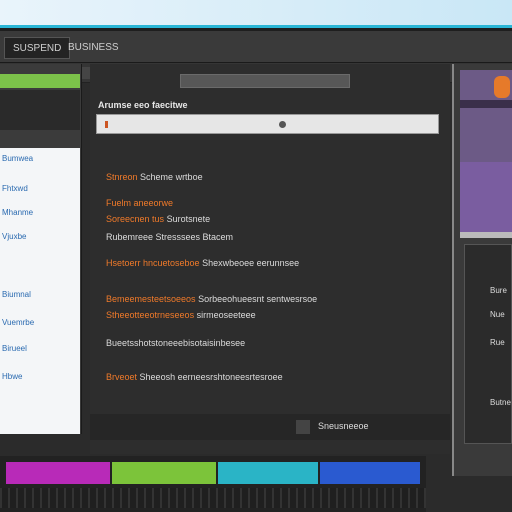 Image resolution: width=512 pixels, height=512 pixels. What do you see at coordinates (265, 81) in the screenshot?
I see `content-header-bar` at bounding box center [265, 81].